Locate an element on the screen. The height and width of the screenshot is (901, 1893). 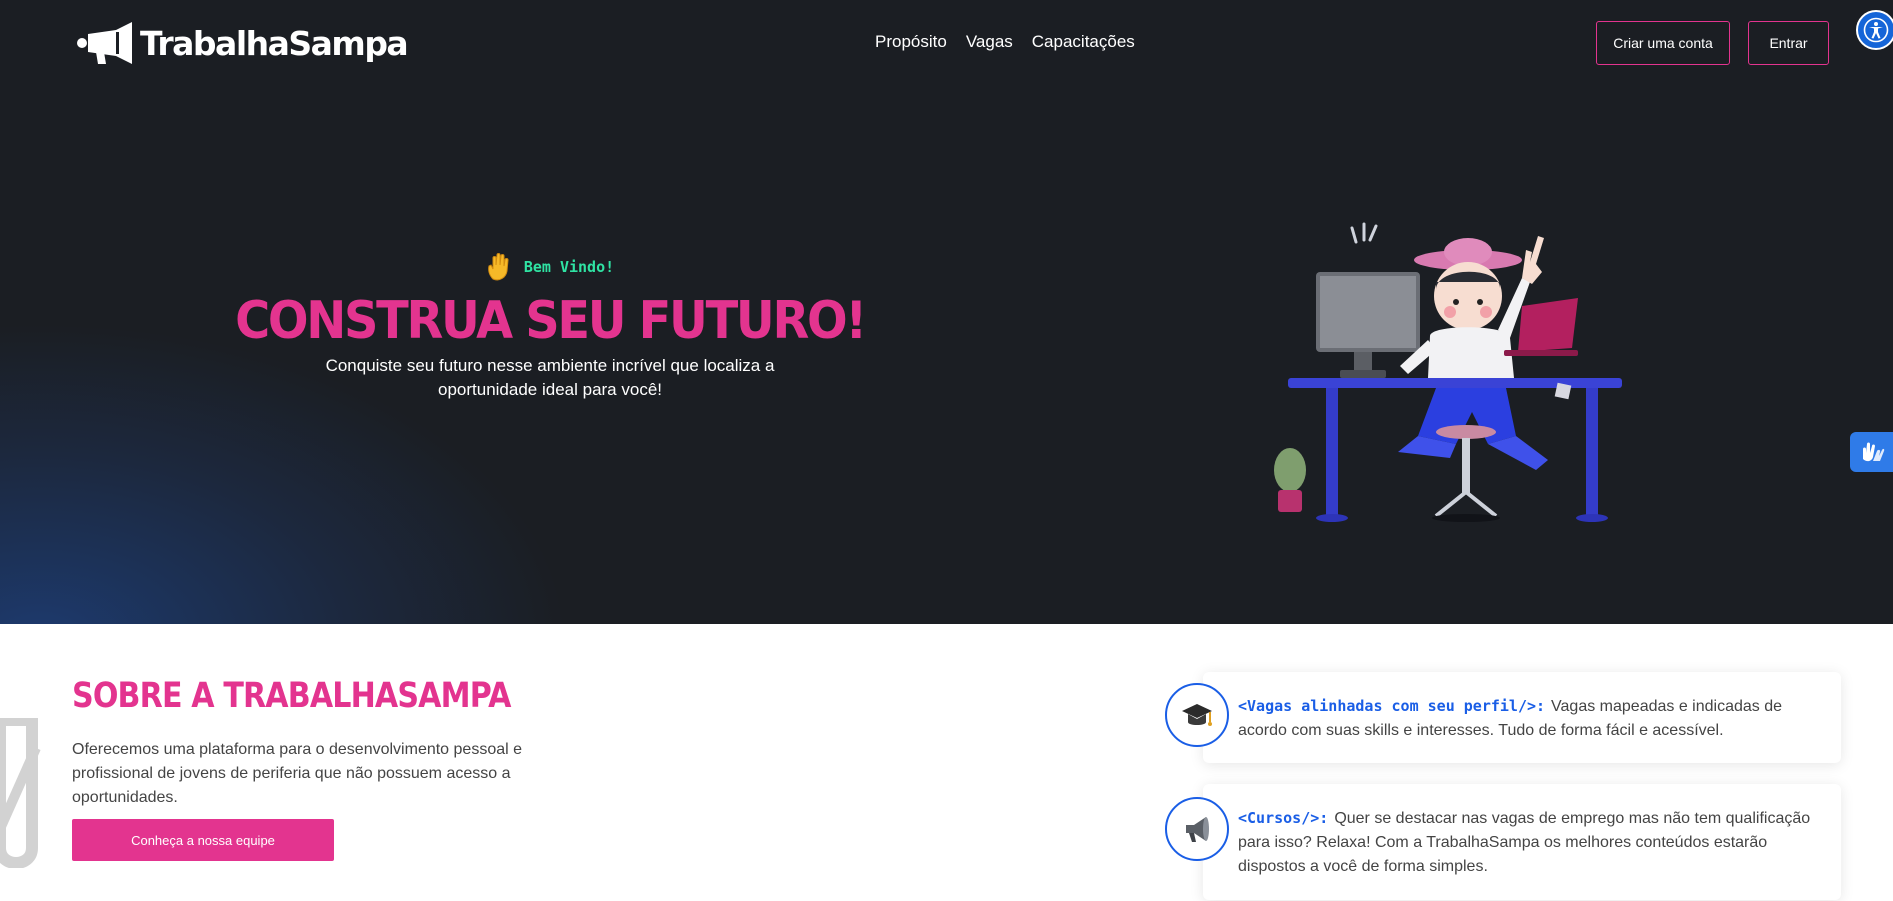
accessibility-button is located at coordinates (1874, 30).